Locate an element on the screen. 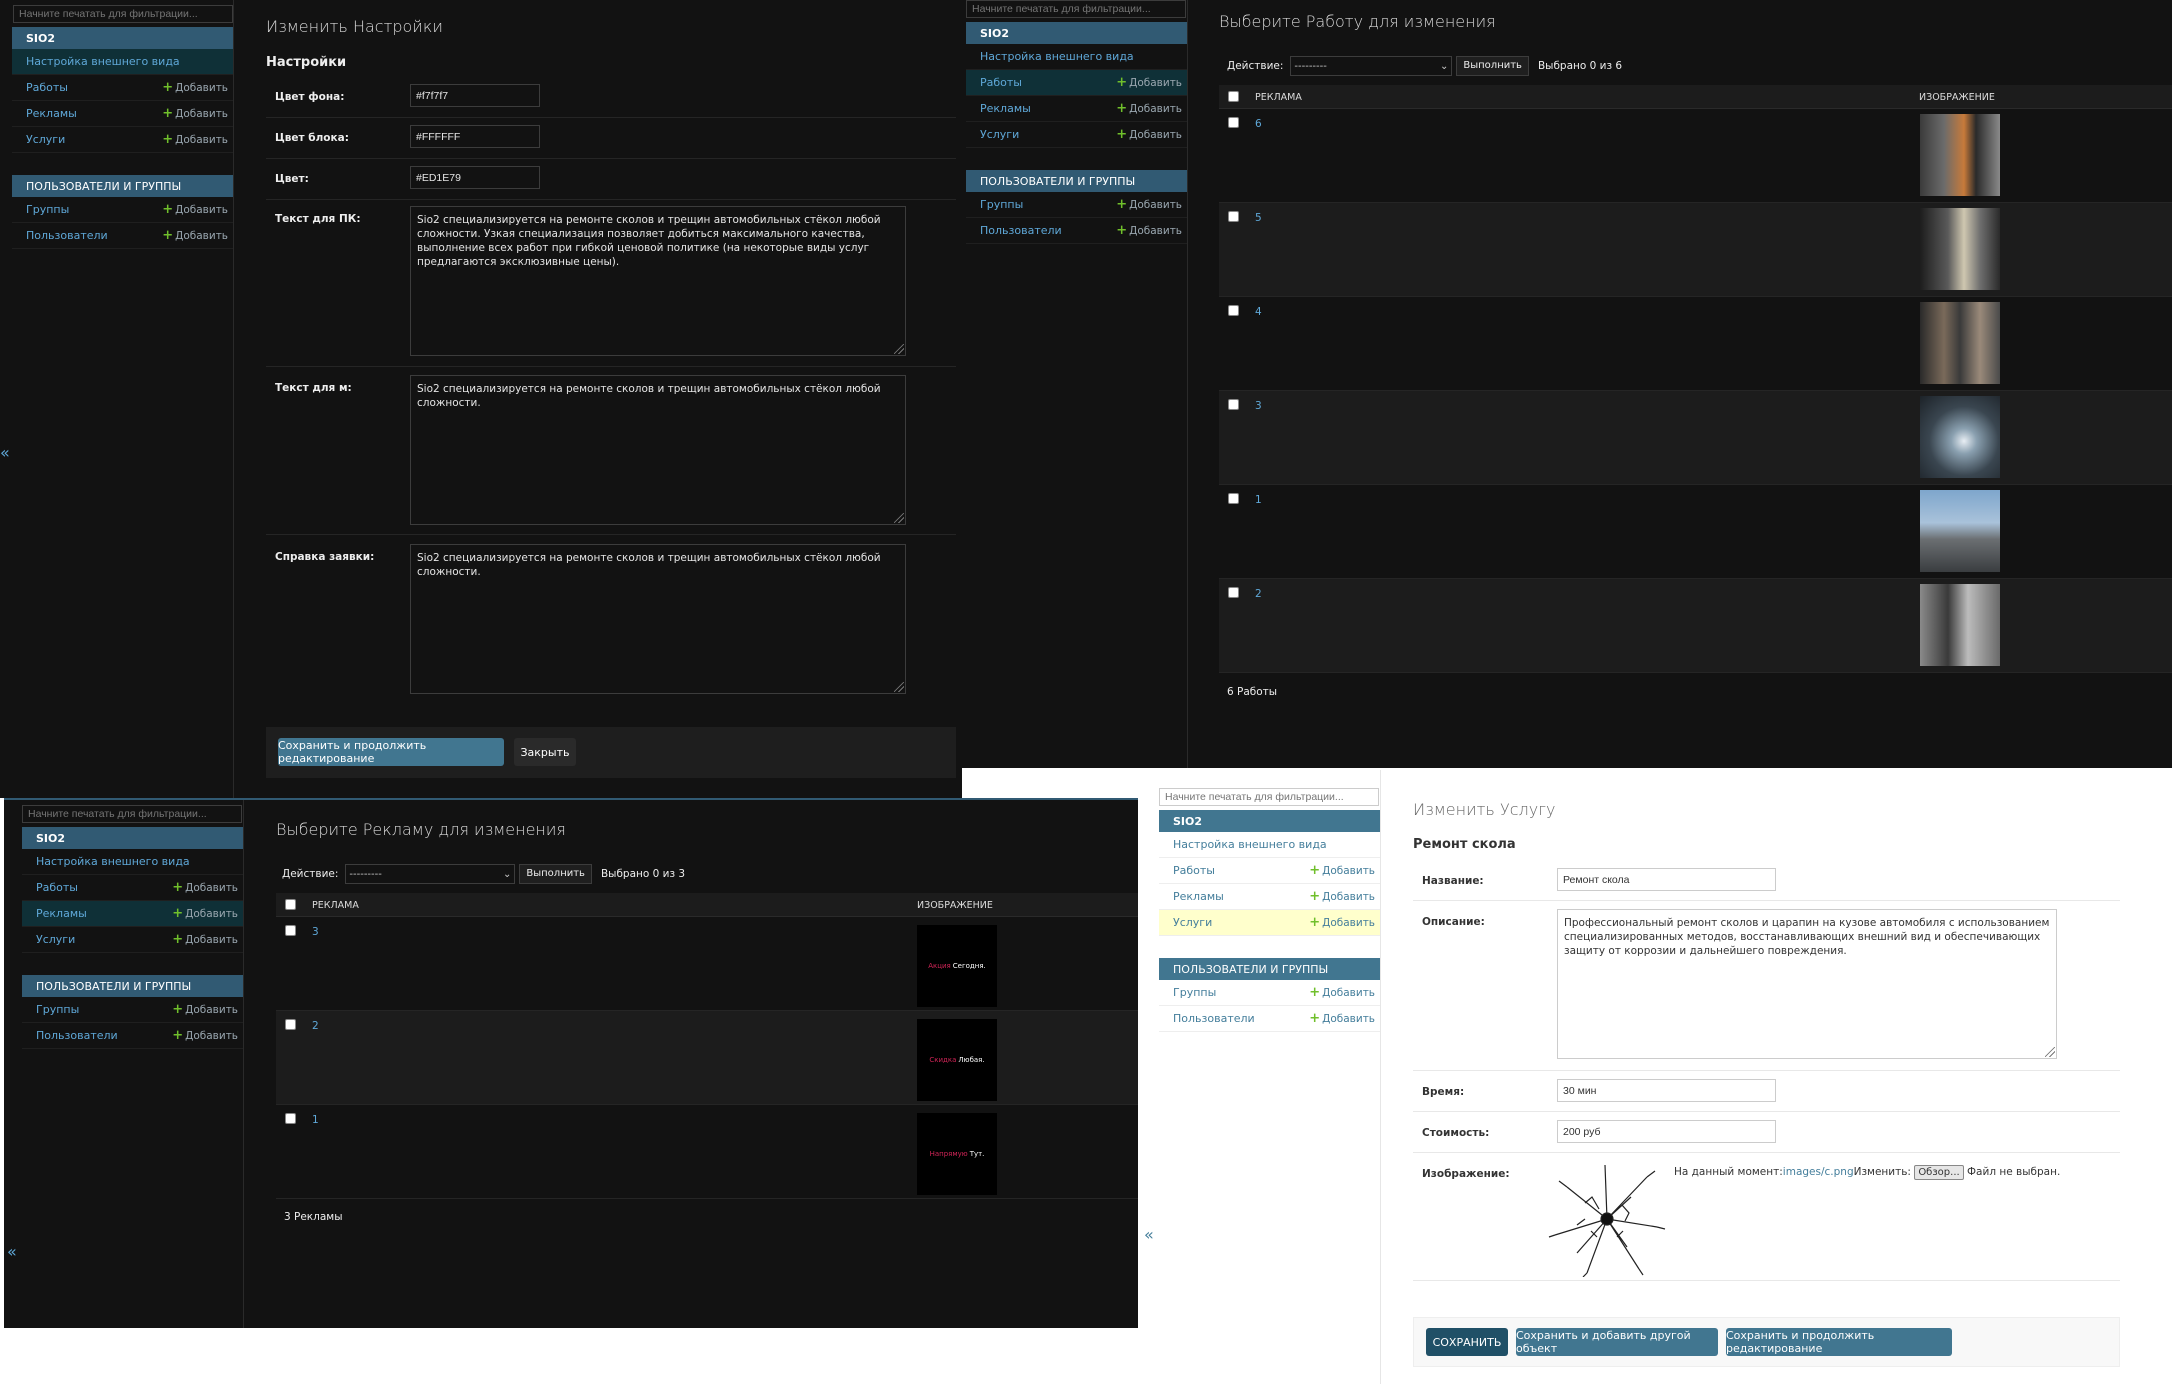  save-add-another-button: Сохранить и добавить другой объект is located at coordinates (1617, 1342).